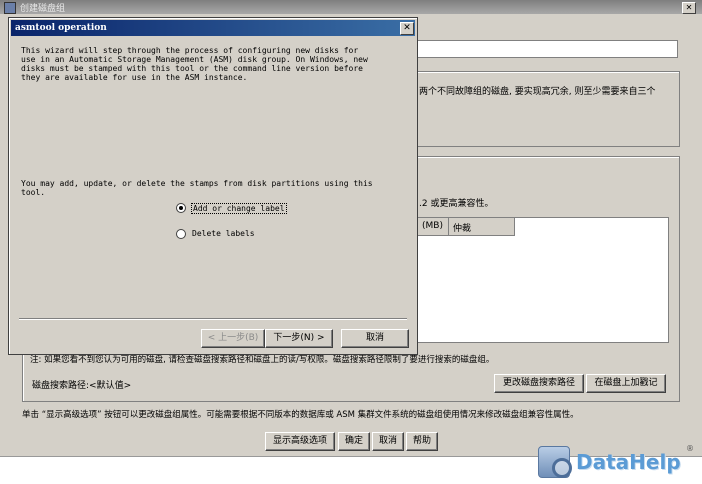 The height and width of the screenshot is (484, 702). What do you see at coordinates (456, 204) in the screenshot?
I see `compatibility-note: .2 或更高兼容性。` at bounding box center [456, 204].